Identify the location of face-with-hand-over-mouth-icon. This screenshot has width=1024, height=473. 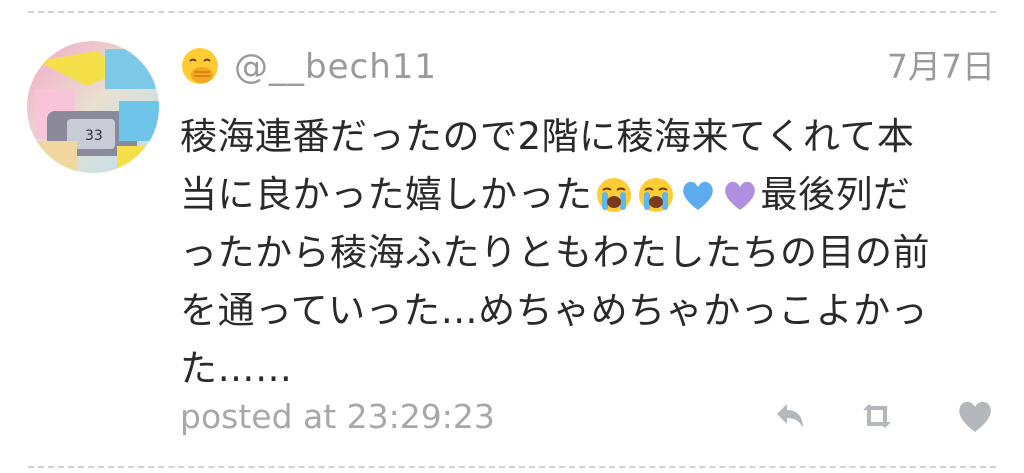
(200, 66).